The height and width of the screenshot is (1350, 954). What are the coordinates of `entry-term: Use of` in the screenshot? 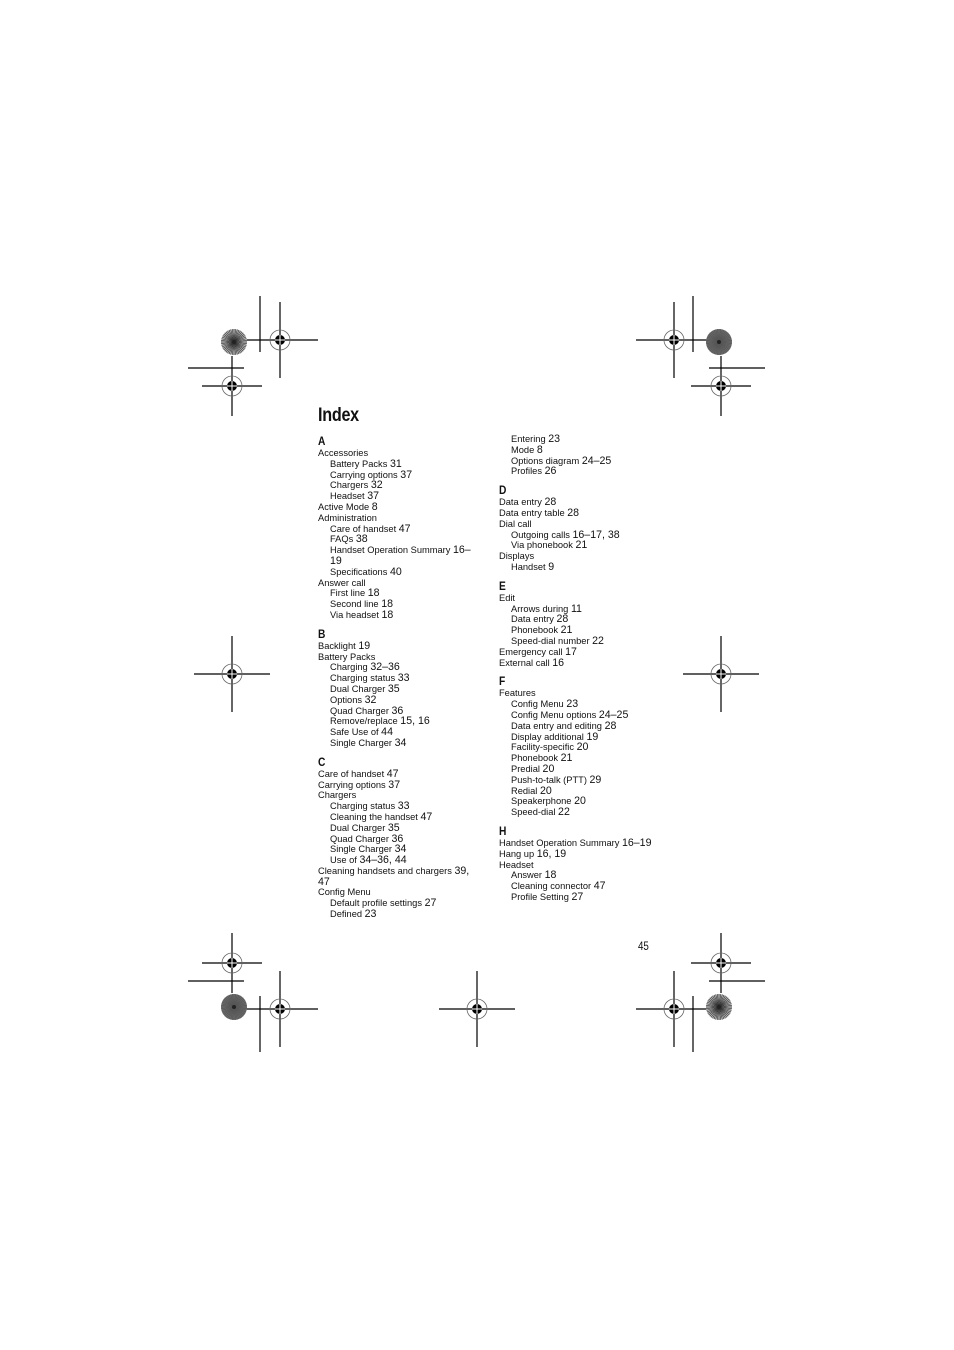 It's located at (343, 860).